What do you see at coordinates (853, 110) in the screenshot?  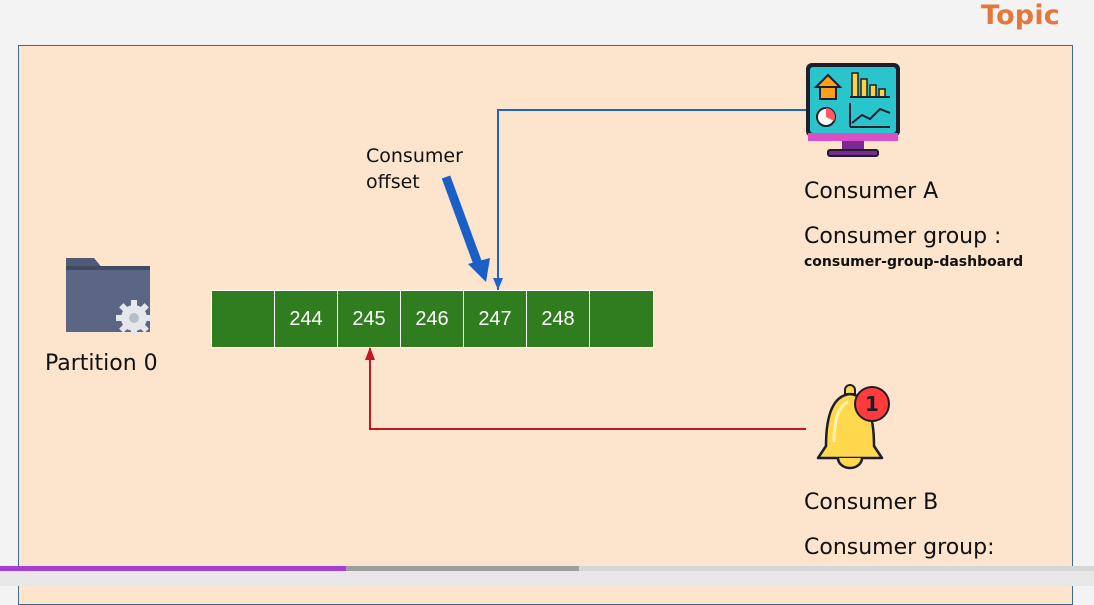 I see `dashboard-monitor-icon` at bounding box center [853, 110].